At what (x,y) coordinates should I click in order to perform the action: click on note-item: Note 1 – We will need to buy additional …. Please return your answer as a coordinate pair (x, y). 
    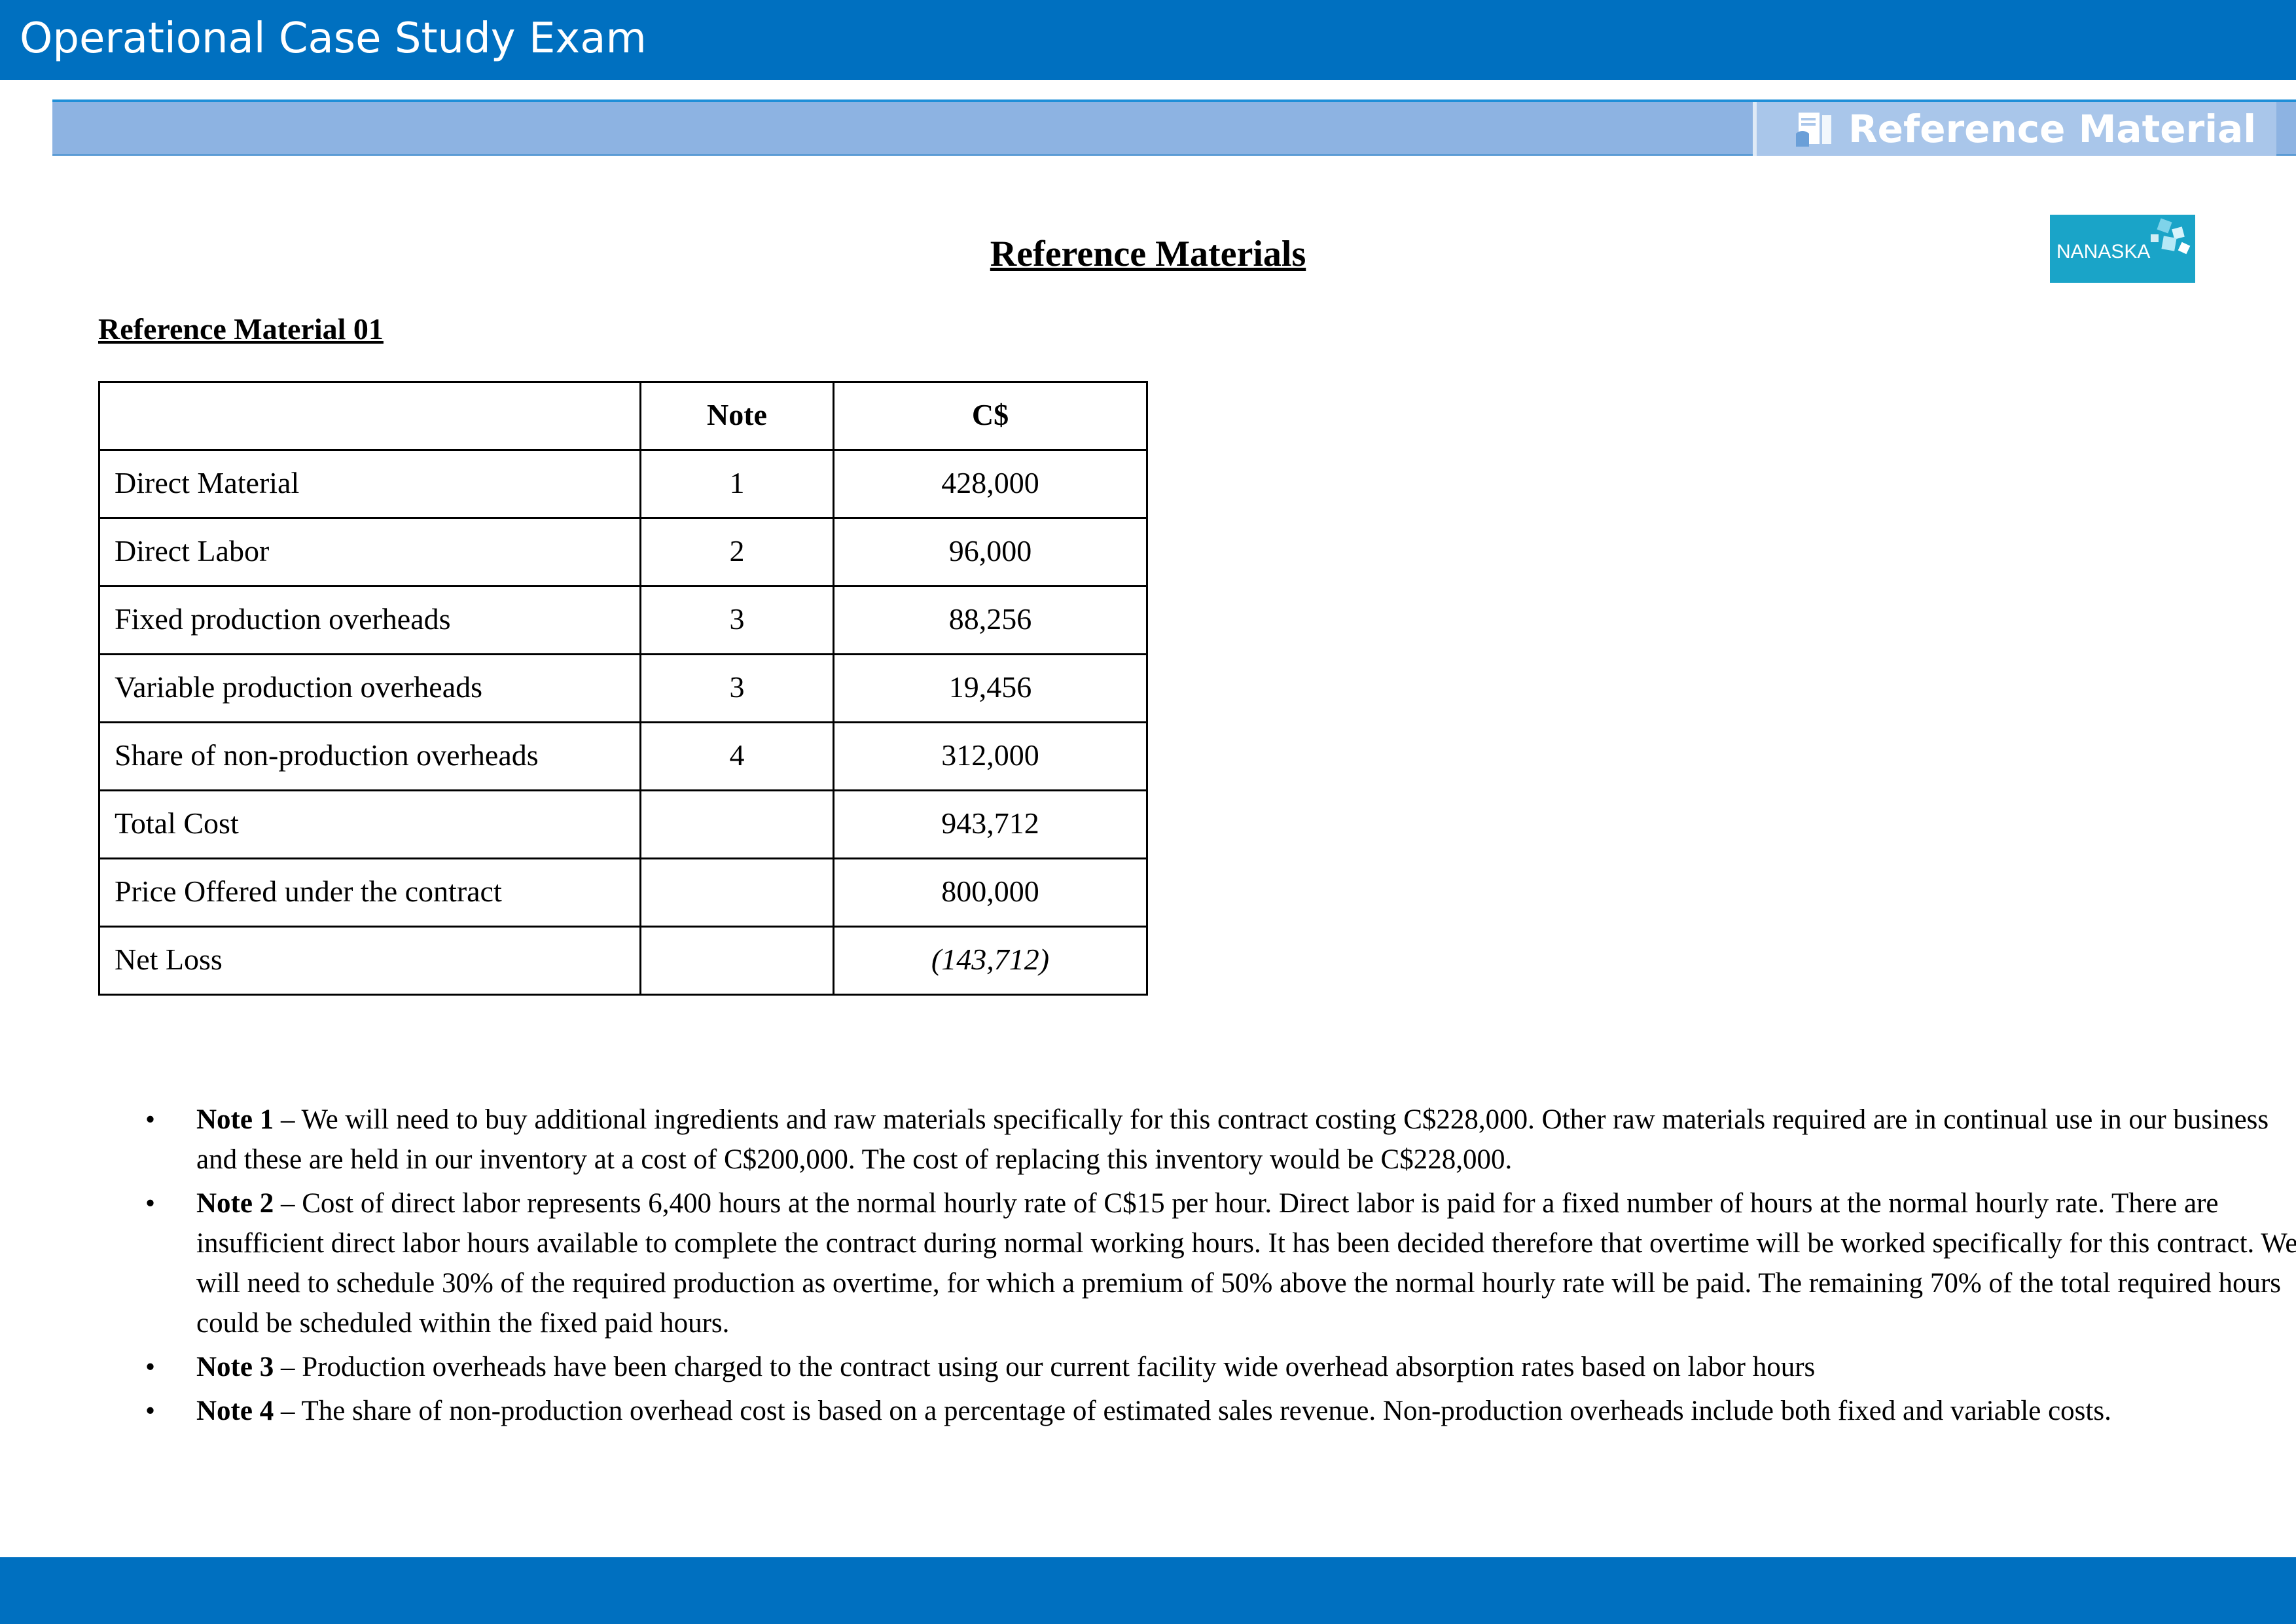
    Looking at the image, I should click on (1220, 1140).